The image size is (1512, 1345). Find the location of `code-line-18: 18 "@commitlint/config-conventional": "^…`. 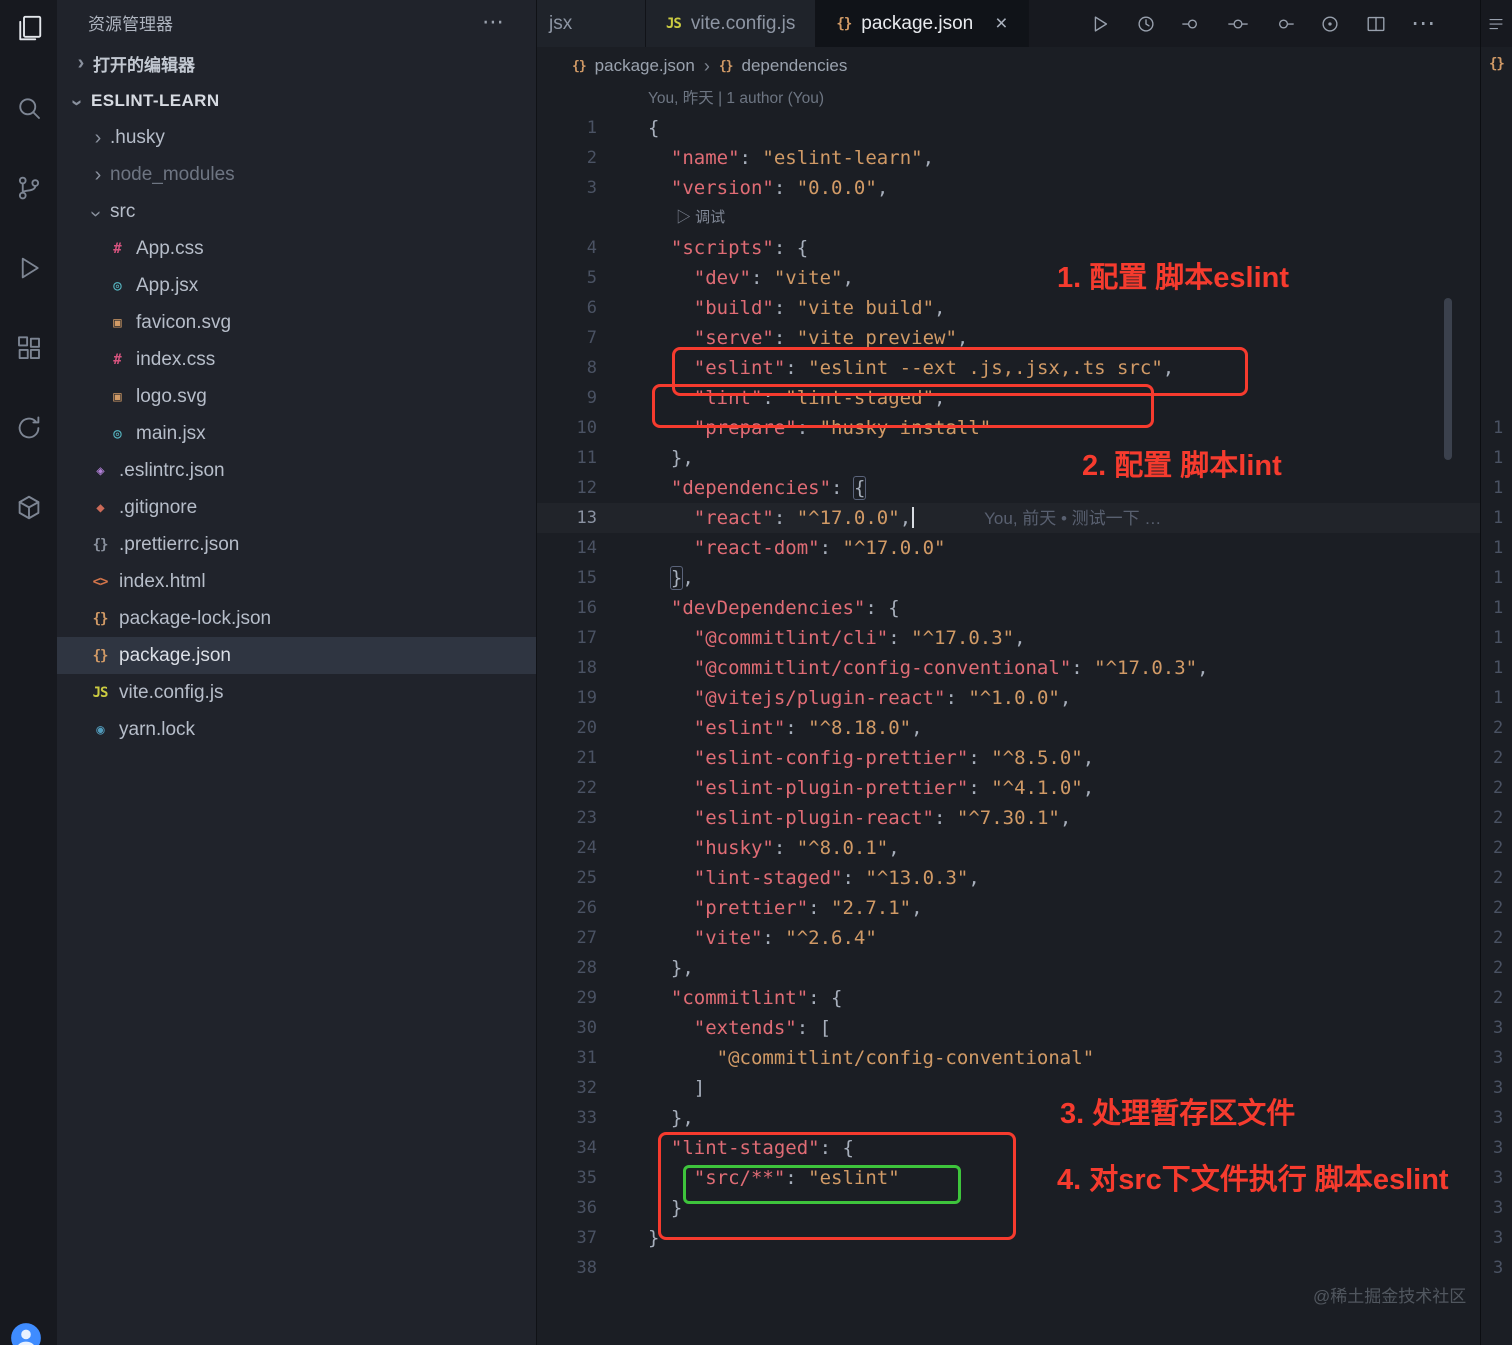

code-line-18: 18 "@commitlint/config-conventional": "^… is located at coordinates (1024, 668).